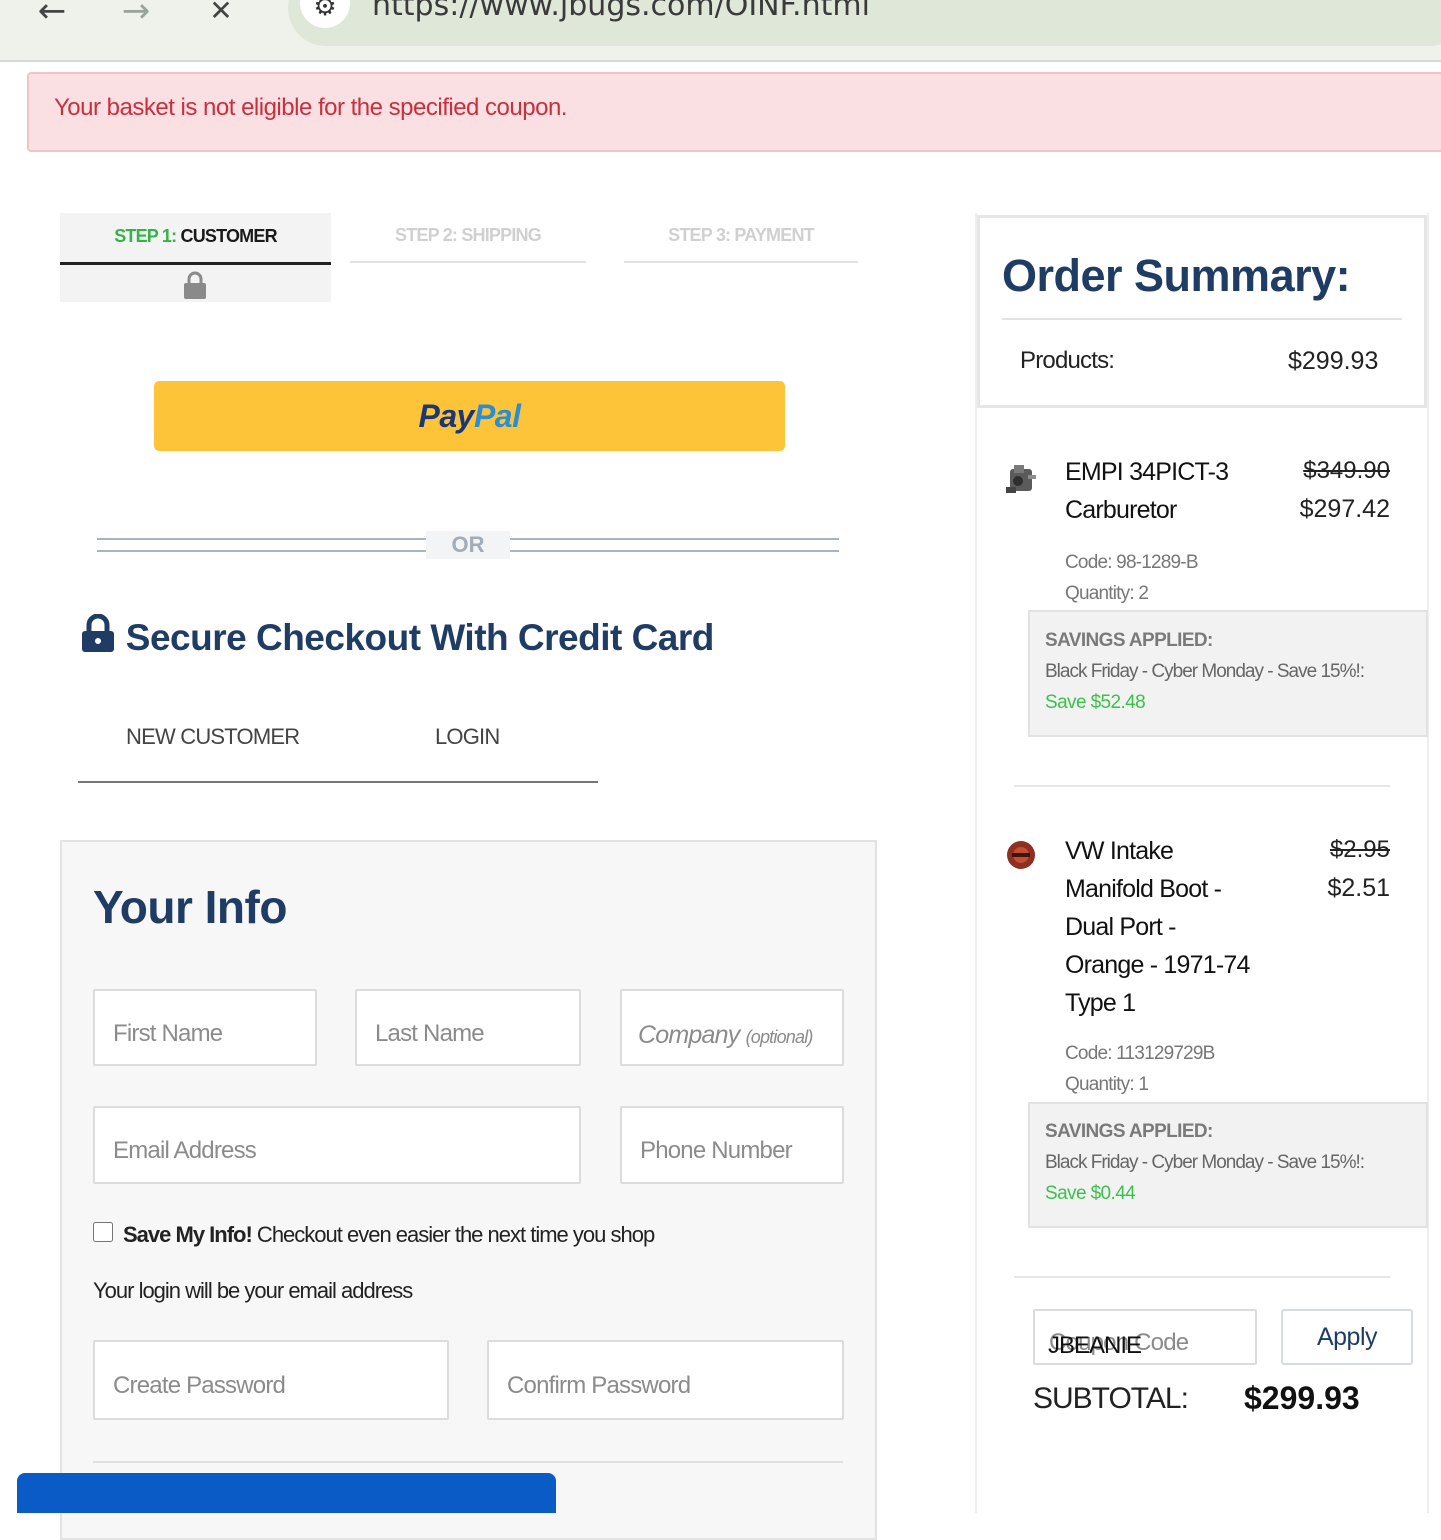 The image size is (1441, 1540). Describe the element at coordinates (1202, 311) in the screenshot. I see `order-summary-box` at that location.